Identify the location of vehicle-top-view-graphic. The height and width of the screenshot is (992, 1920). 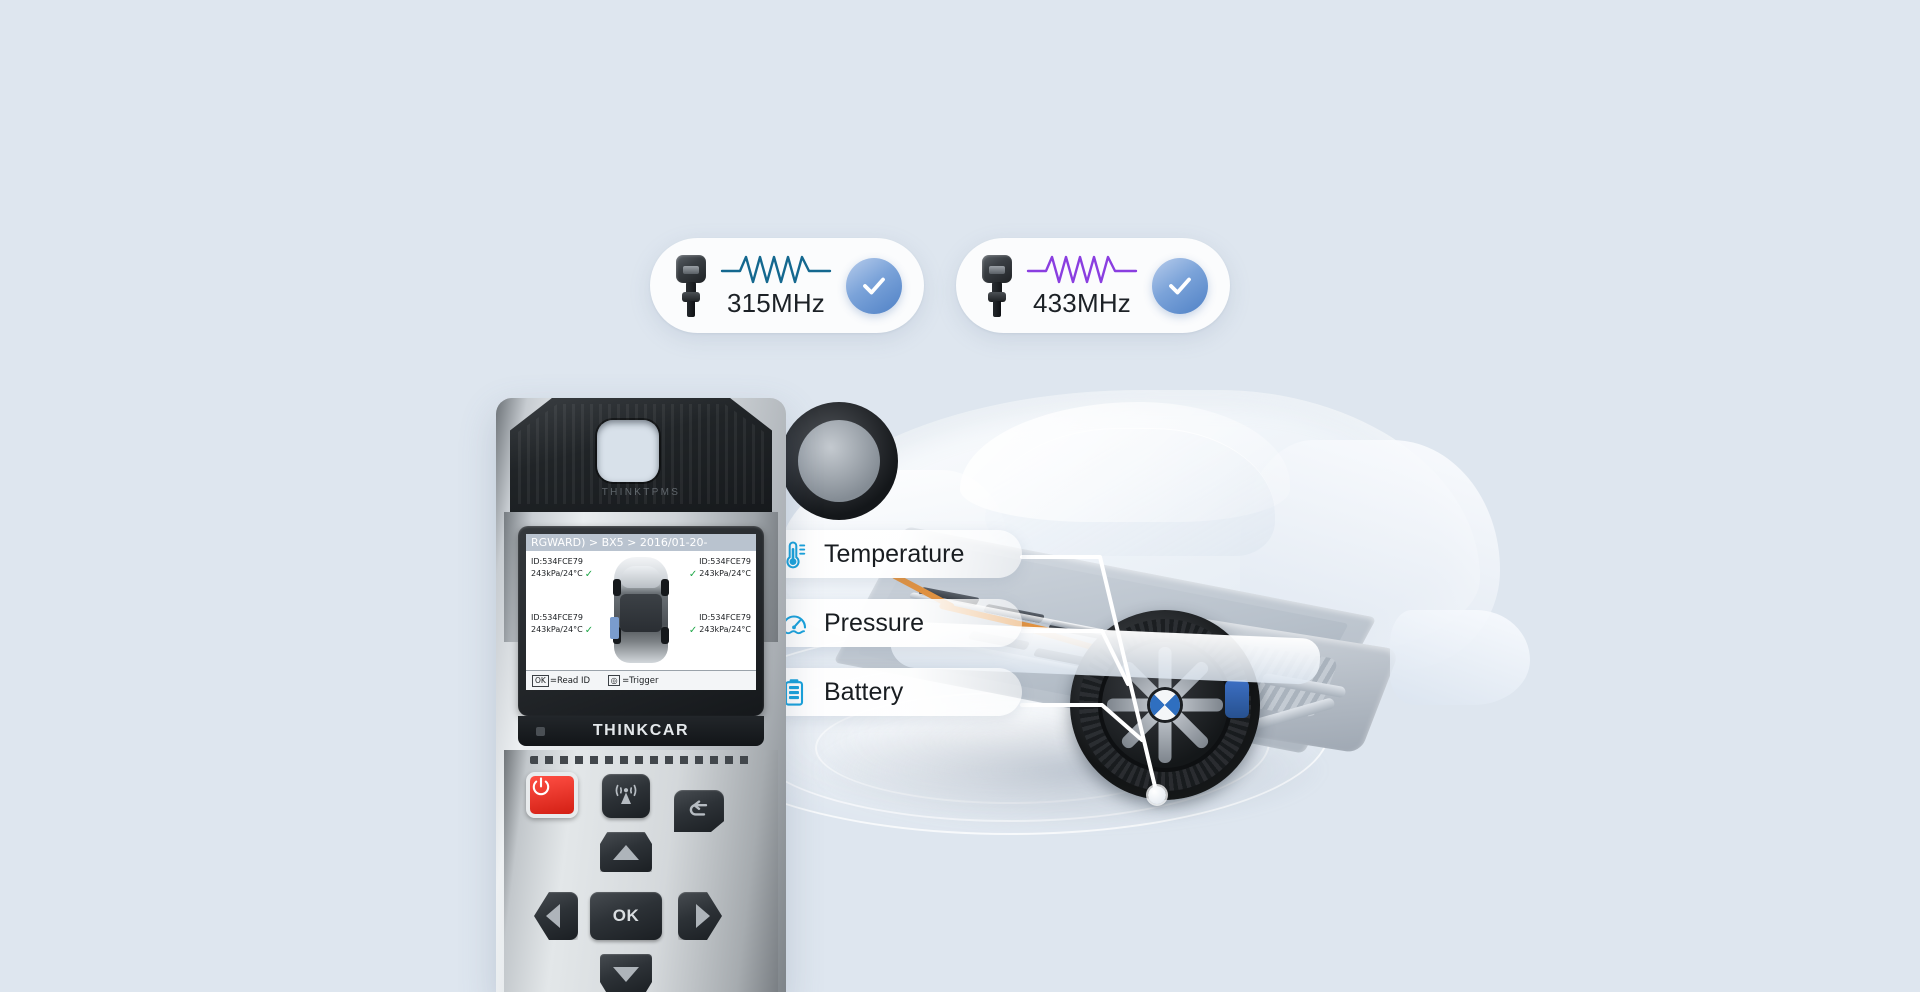
(639, 610).